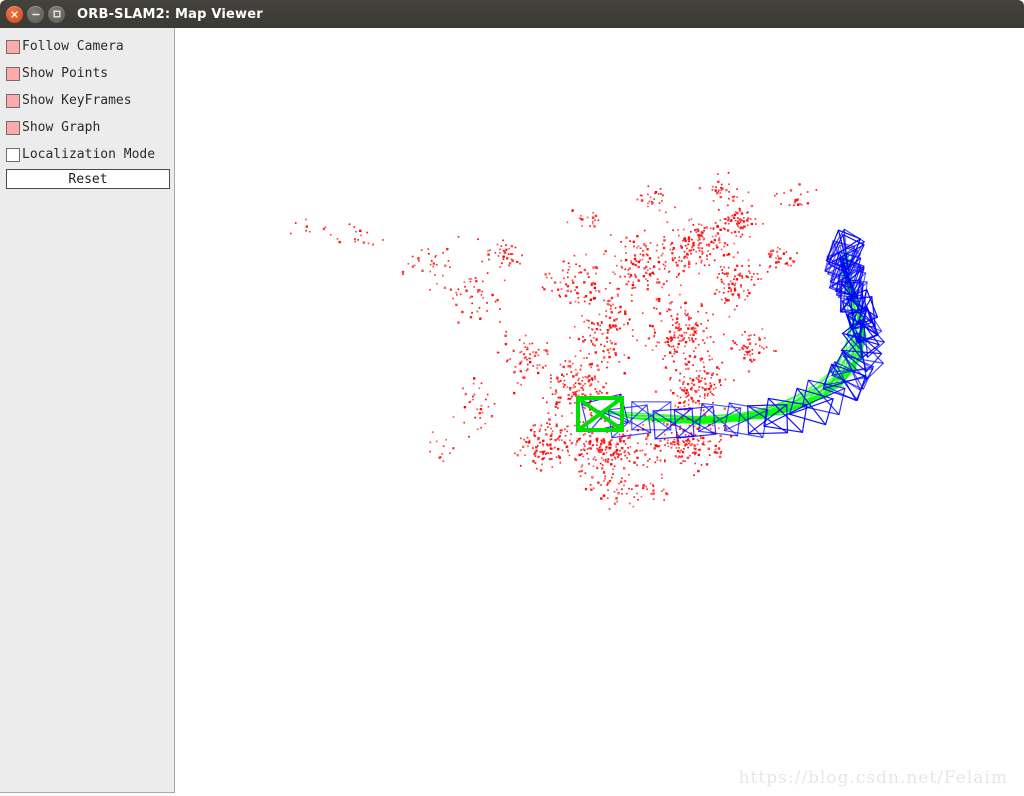 The width and height of the screenshot is (1024, 796). What do you see at coordinates (73, 46) in the screenshot?
I see `checkbox-label: Follow Camera` at bounding box center [73, 46].